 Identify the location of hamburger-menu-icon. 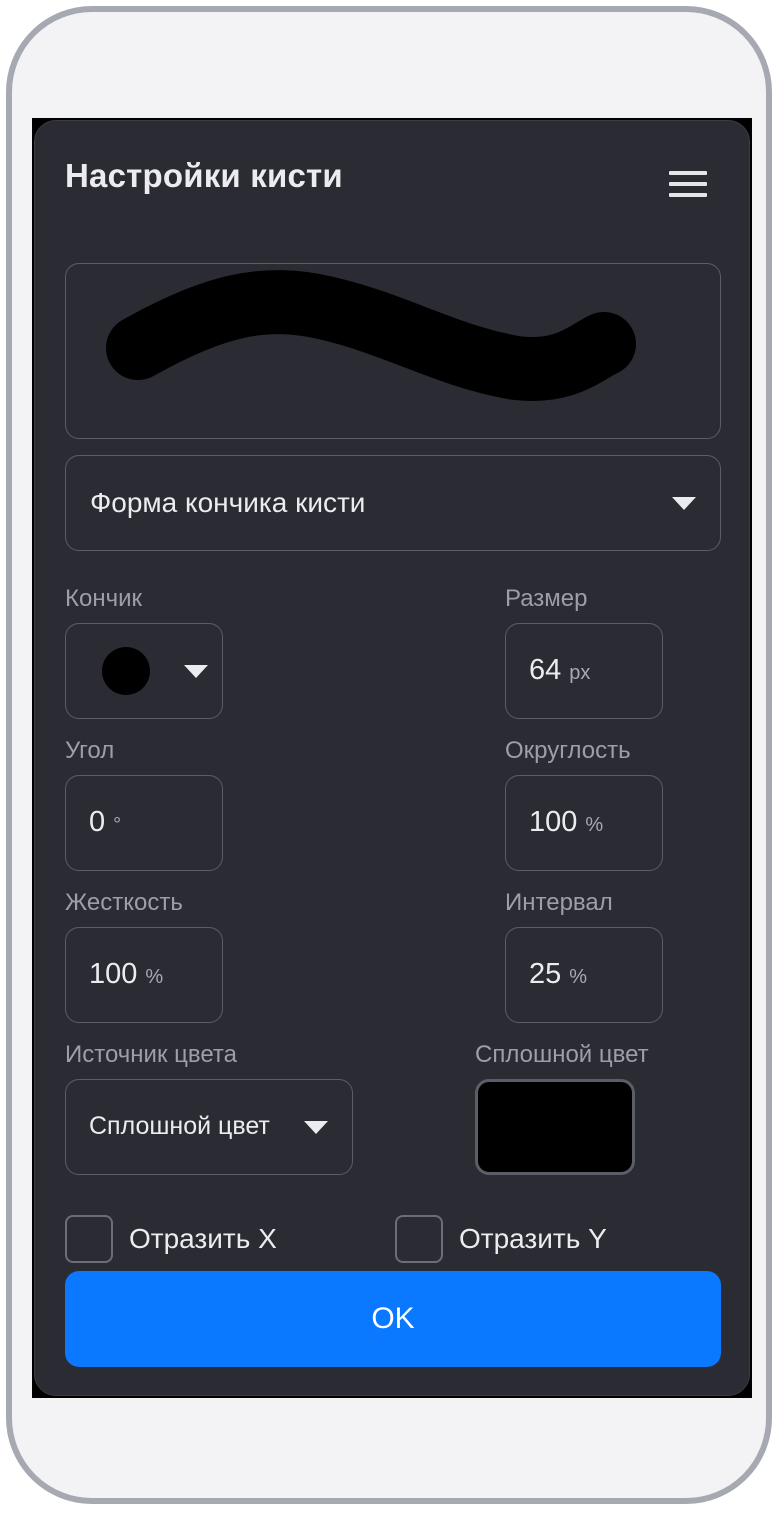
(688, 184).